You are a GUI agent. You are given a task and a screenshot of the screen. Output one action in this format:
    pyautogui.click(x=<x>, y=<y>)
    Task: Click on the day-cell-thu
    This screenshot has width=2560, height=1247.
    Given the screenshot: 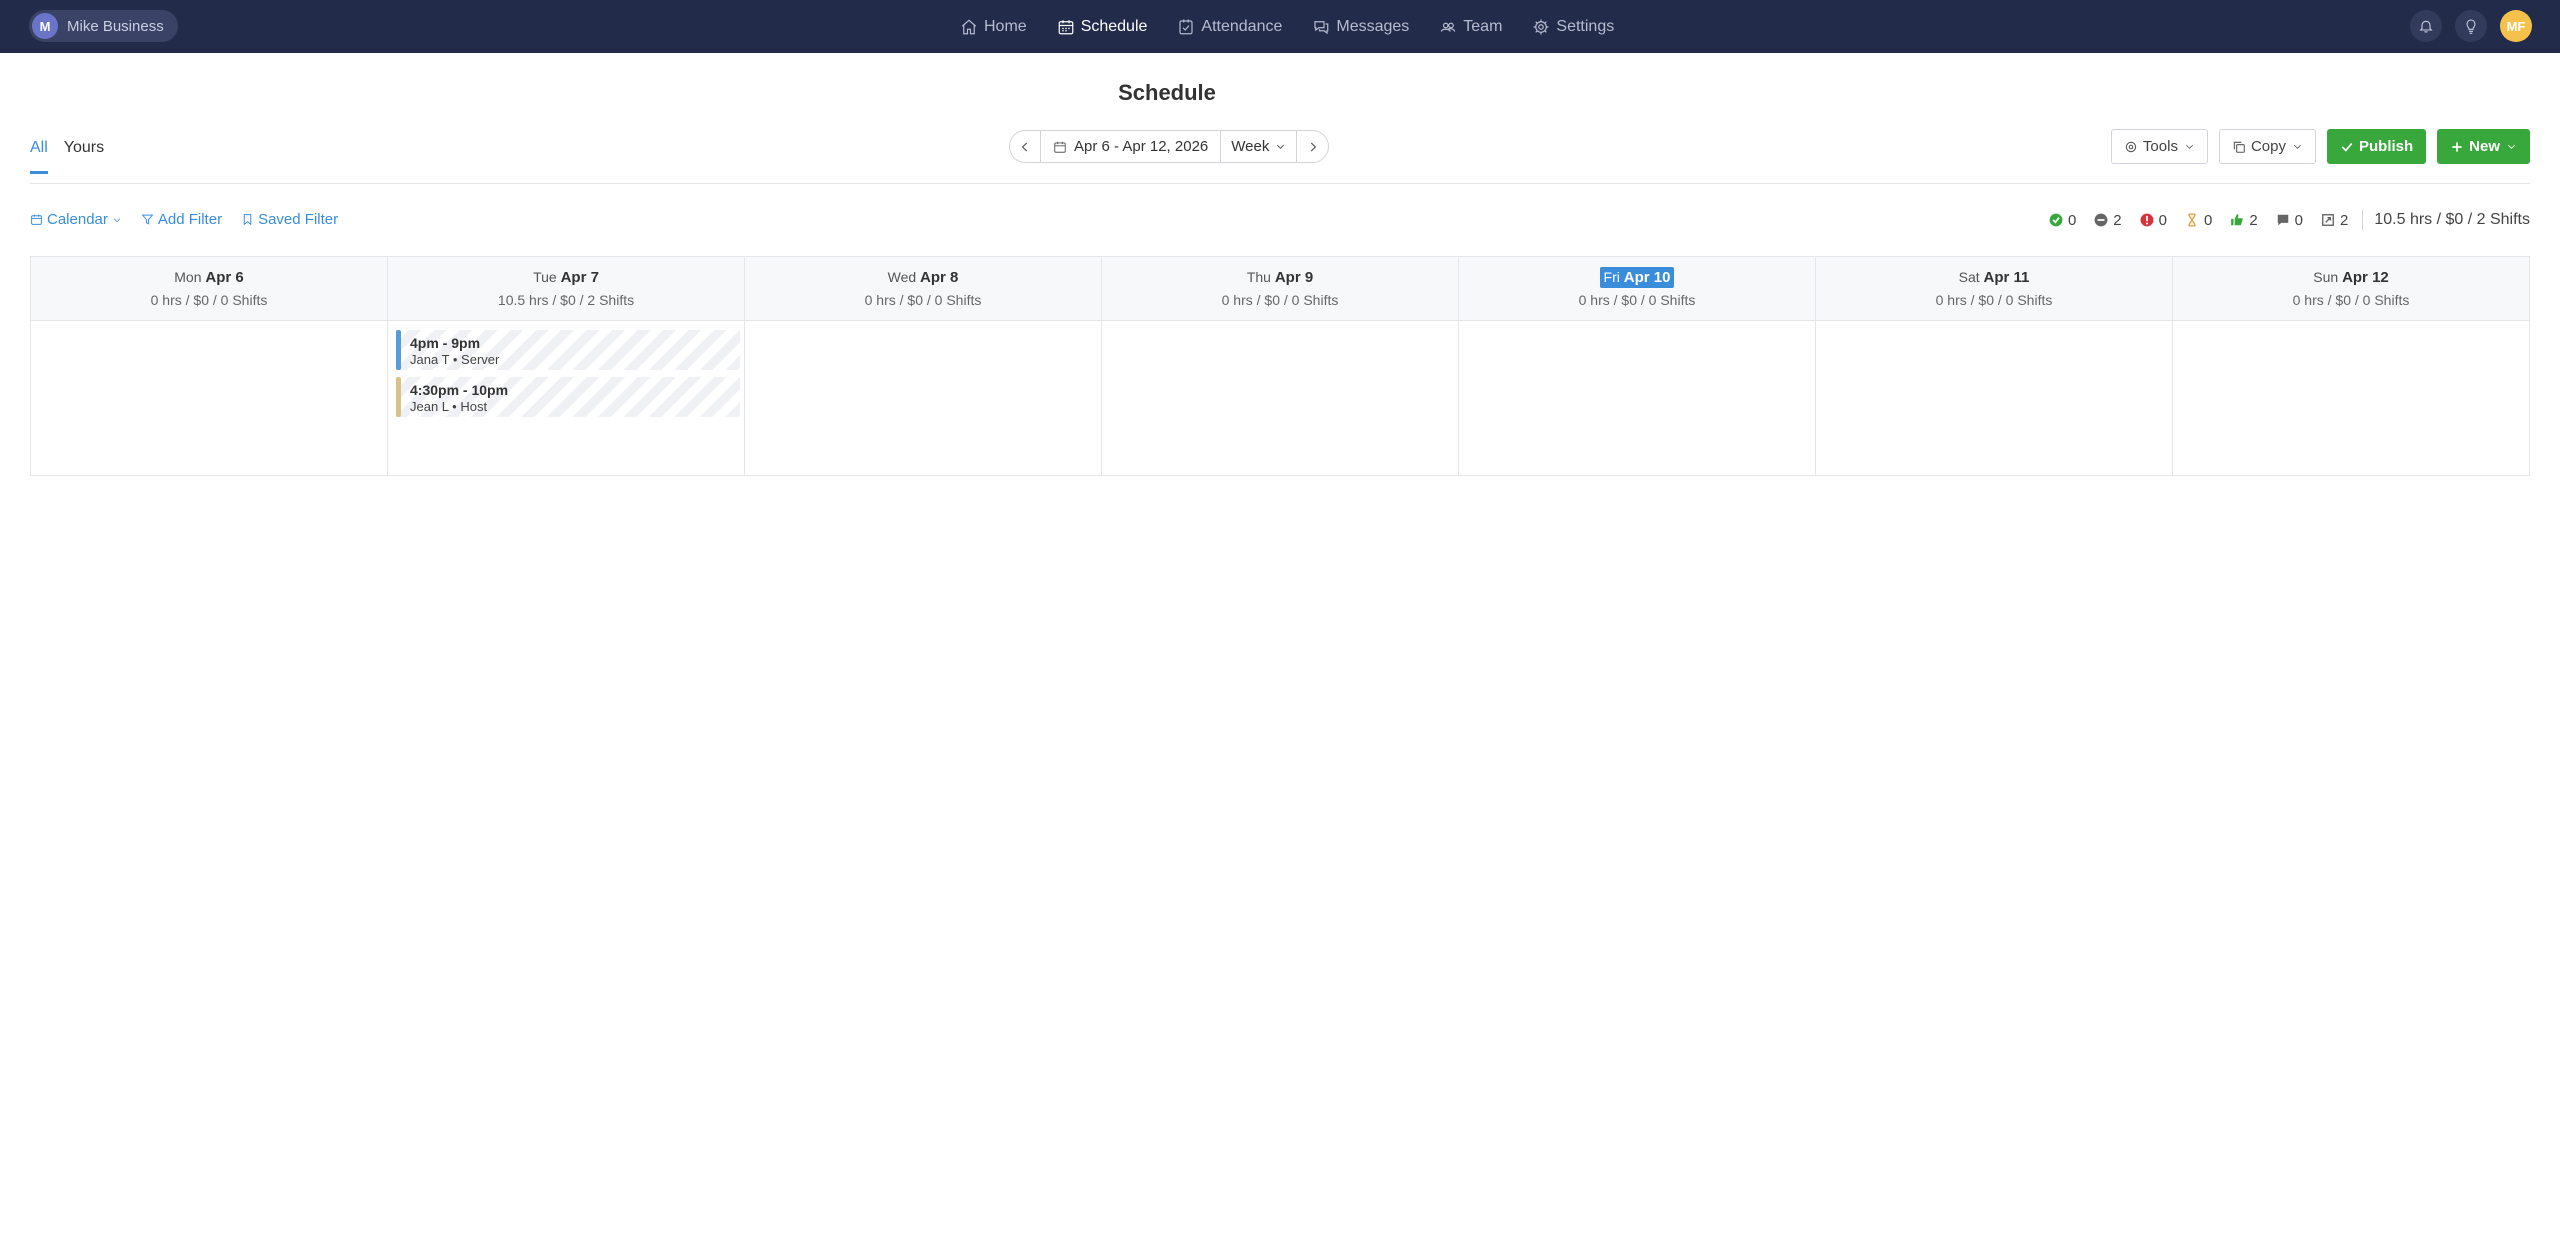 What is the action you would take?
    pyautogui.click(x=1280, y=398)
    